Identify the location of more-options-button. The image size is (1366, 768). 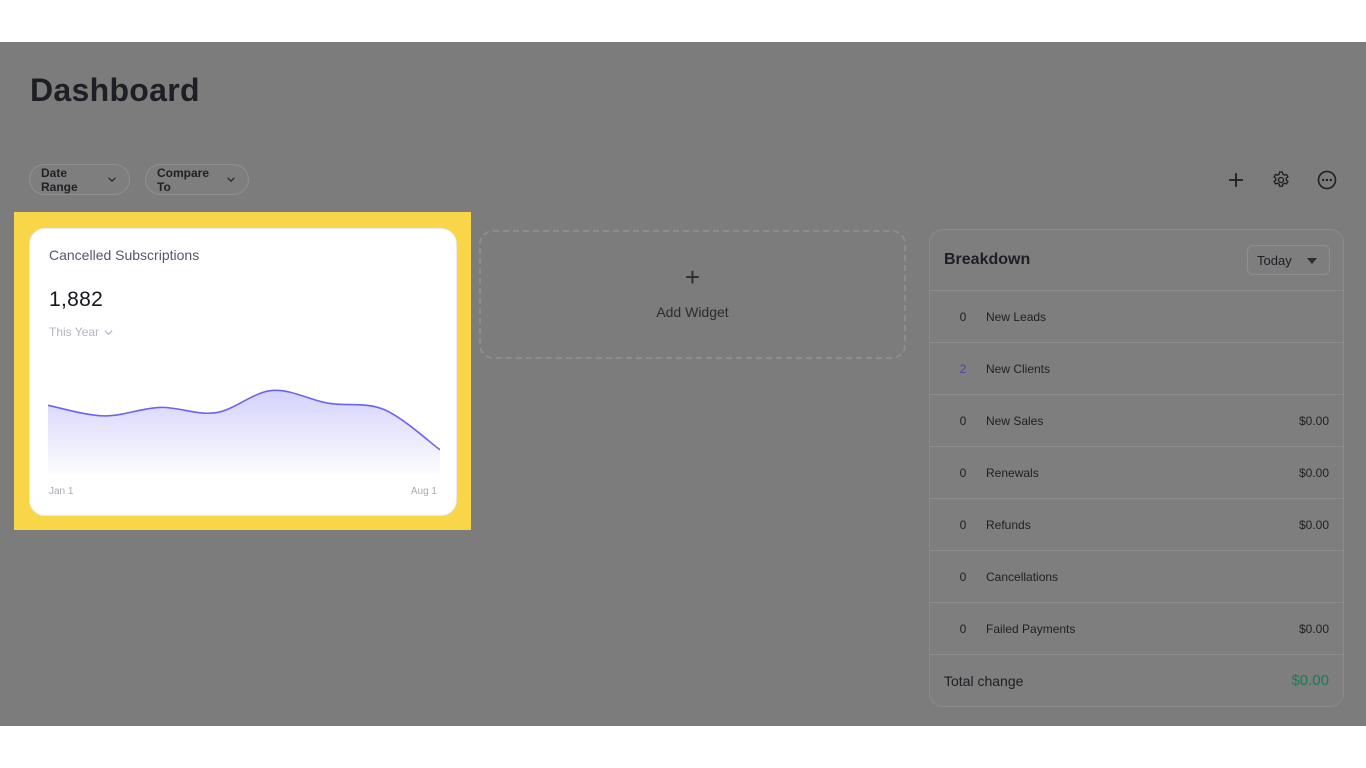
(1327, 180).